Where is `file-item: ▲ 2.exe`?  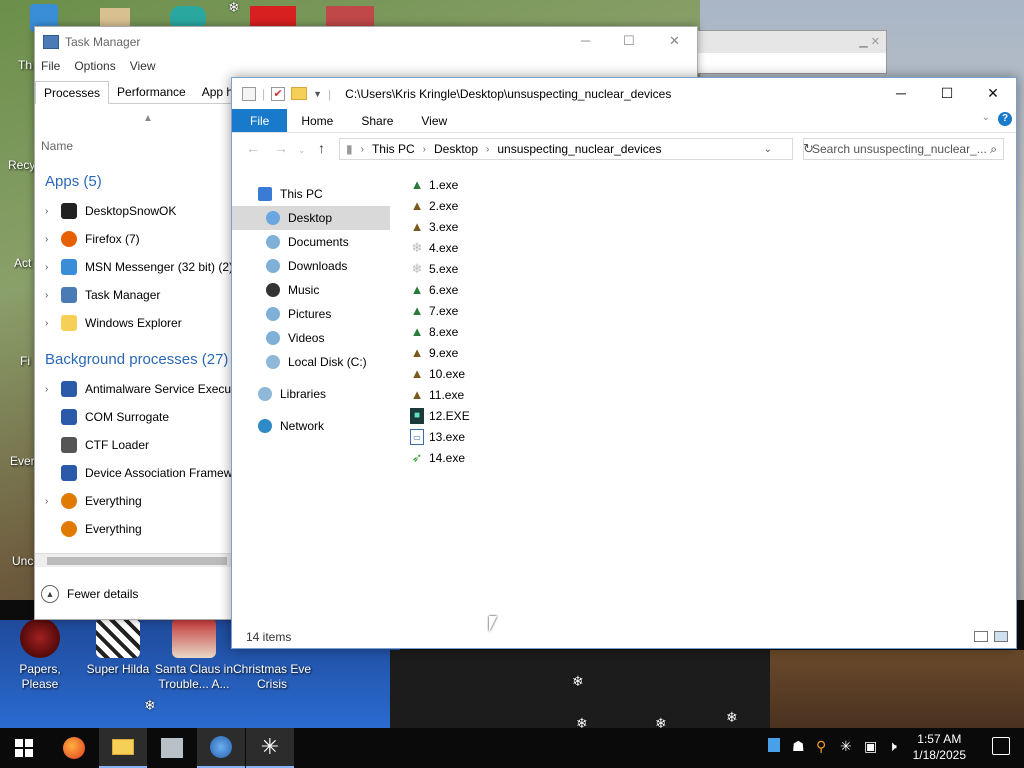
file-item: ▲ 2.exe is located at coordinates (440, 205).